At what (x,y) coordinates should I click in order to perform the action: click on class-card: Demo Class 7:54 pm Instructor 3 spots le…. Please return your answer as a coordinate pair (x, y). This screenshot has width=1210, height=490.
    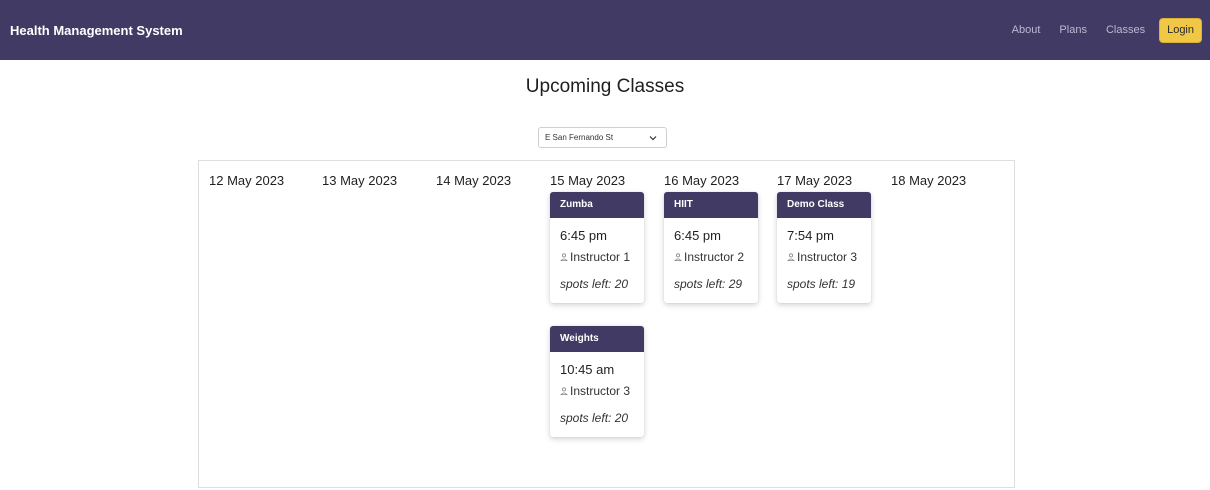
    Looking at the image, I should click on (824, 247).